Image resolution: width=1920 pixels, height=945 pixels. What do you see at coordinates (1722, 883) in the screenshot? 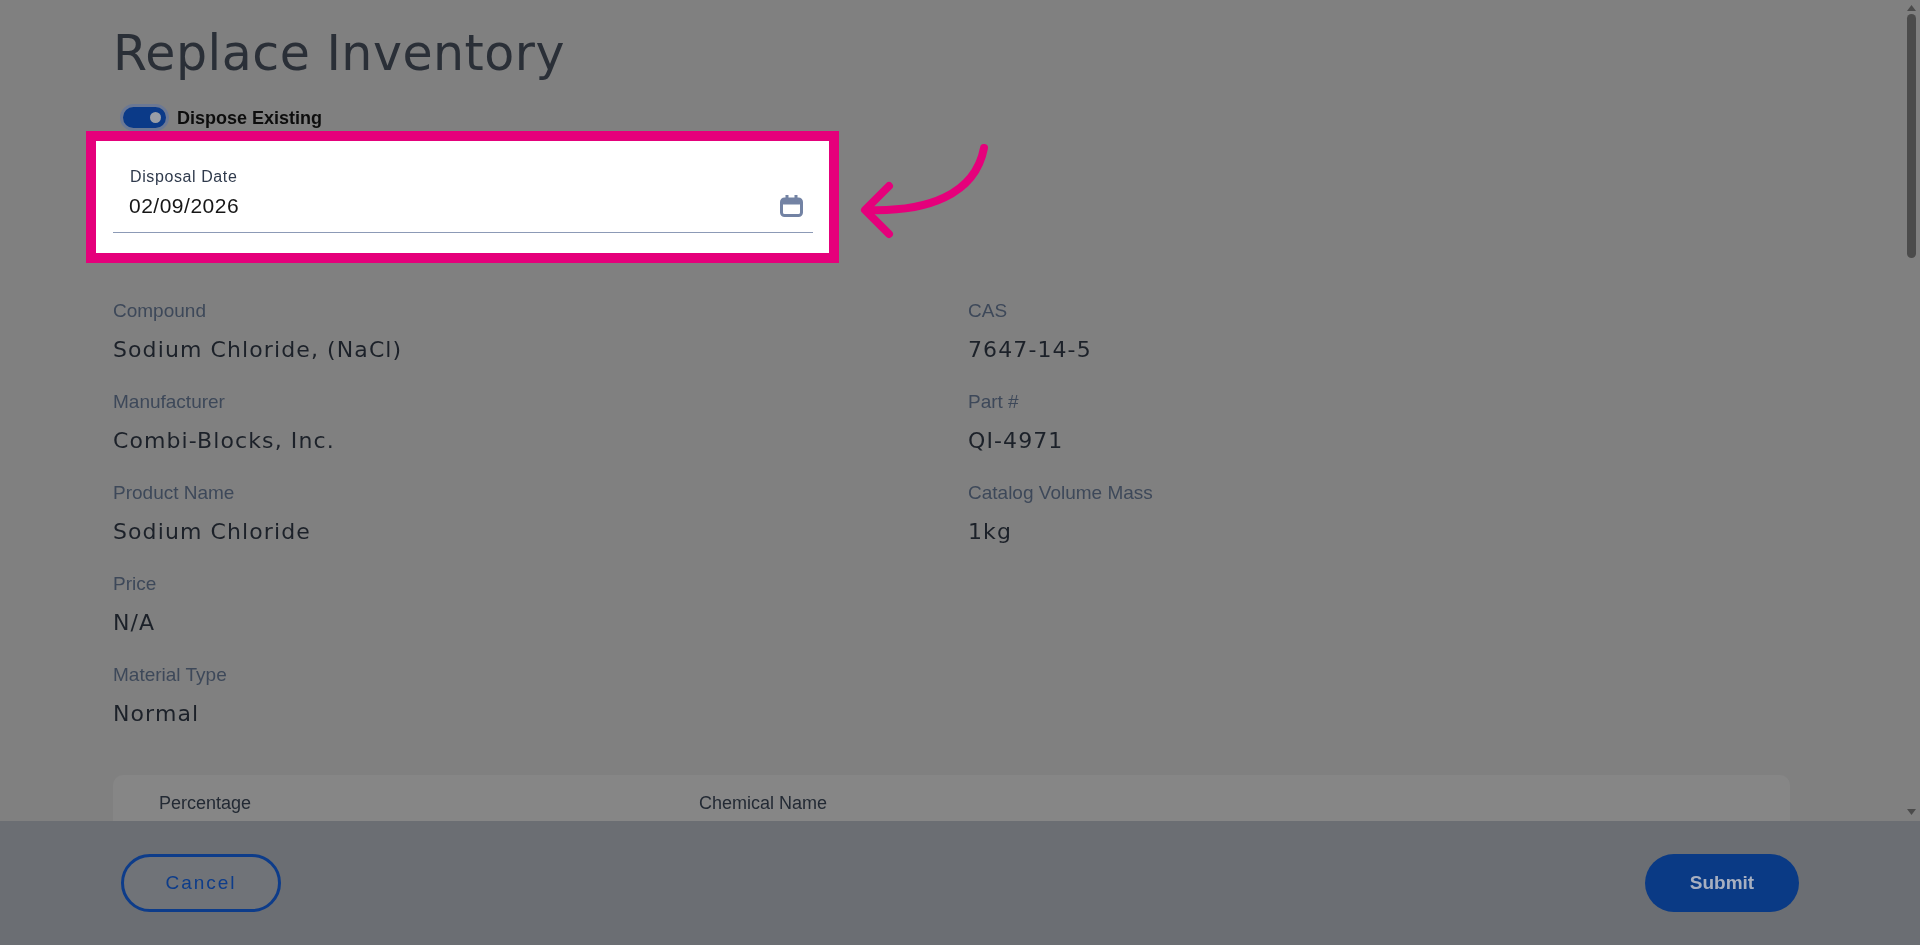
I see `primary-button: Submit` at bounding box center [1722, 883].